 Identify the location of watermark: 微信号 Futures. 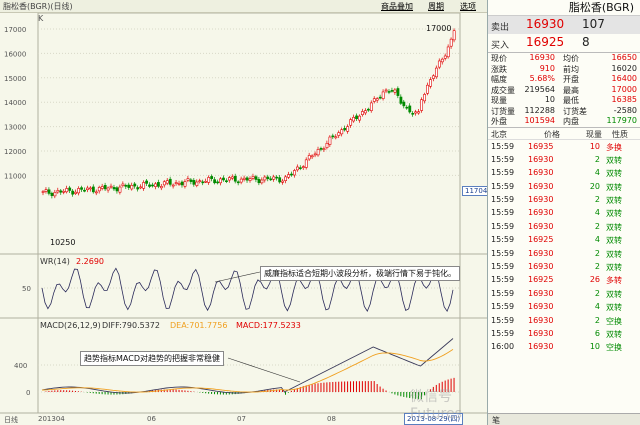
(436, 405).